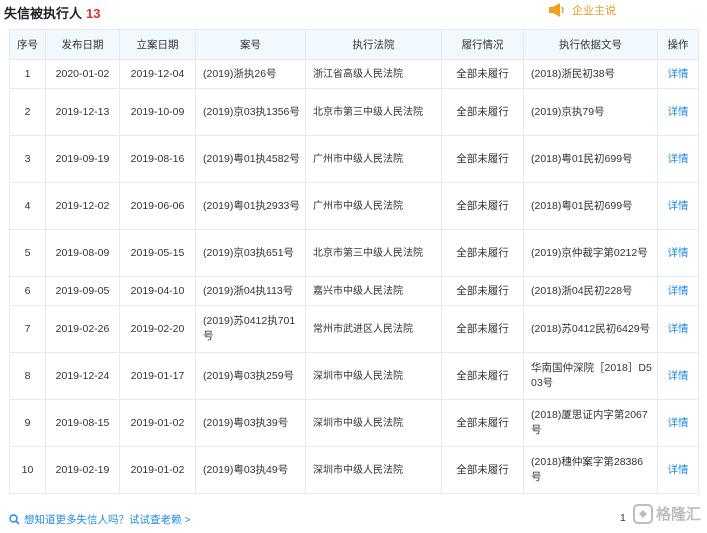 This screenshot has height=533, width=707. I want to click on column-header: 序号, so click(27, 44).